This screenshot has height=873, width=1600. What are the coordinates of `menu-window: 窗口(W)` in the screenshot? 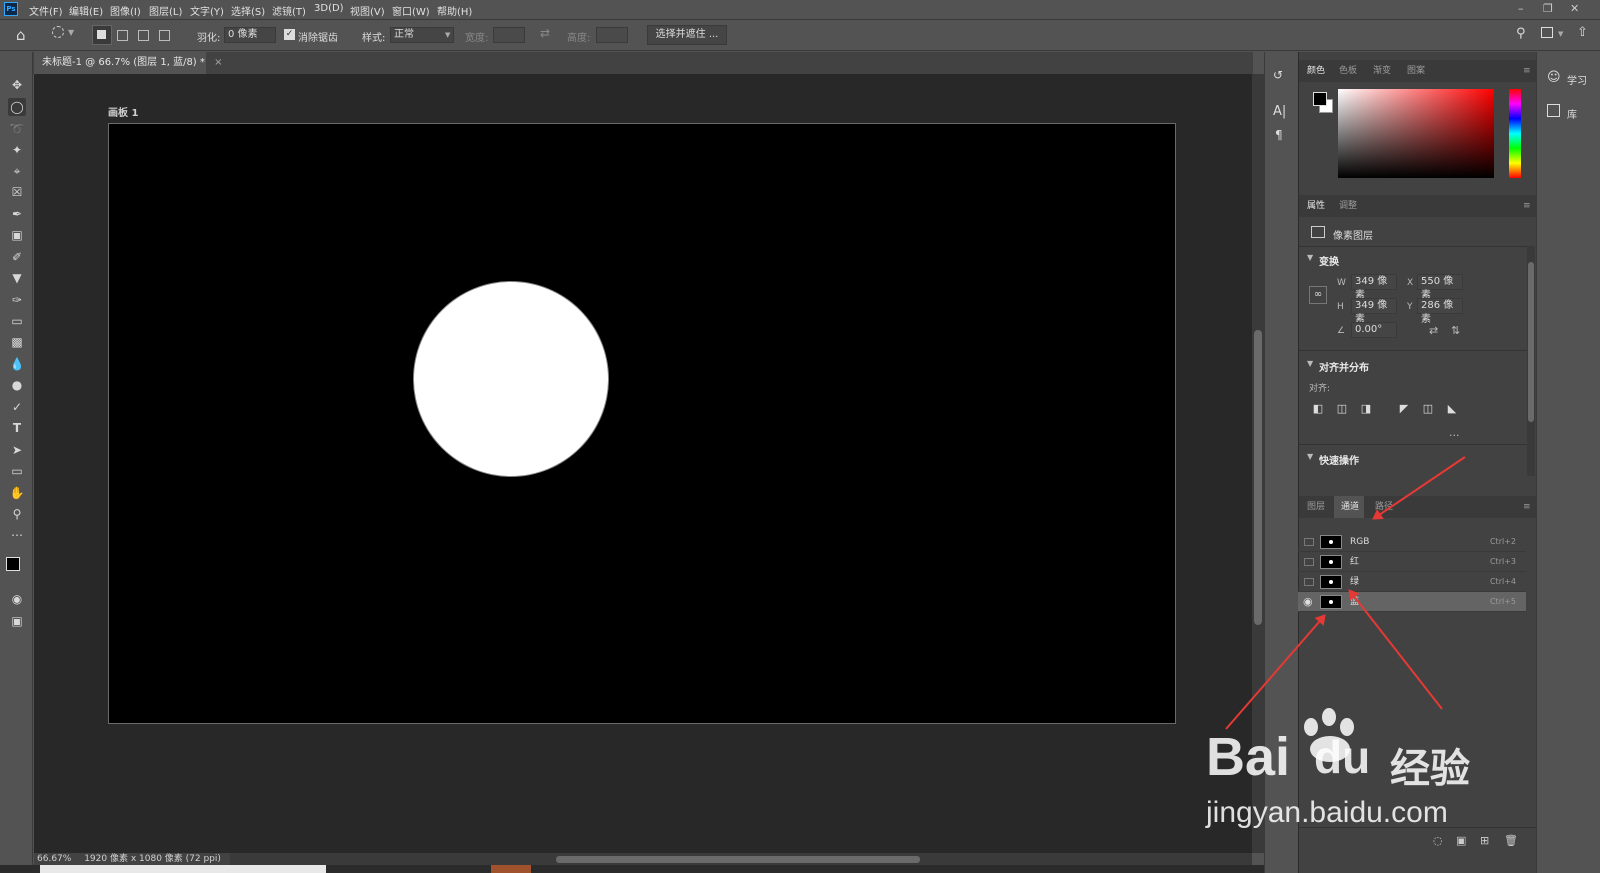 It's located at (411, 10).